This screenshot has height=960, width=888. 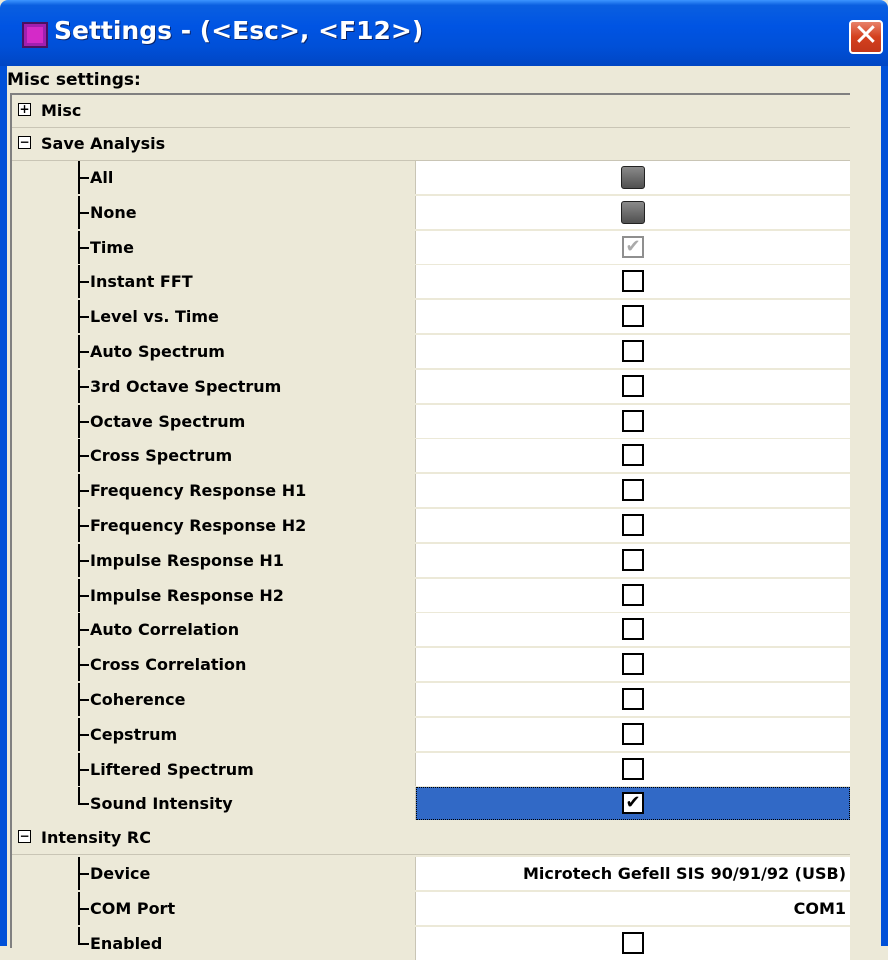 I want to click on property-value-cell: COM1, so click(x=633, y=908).